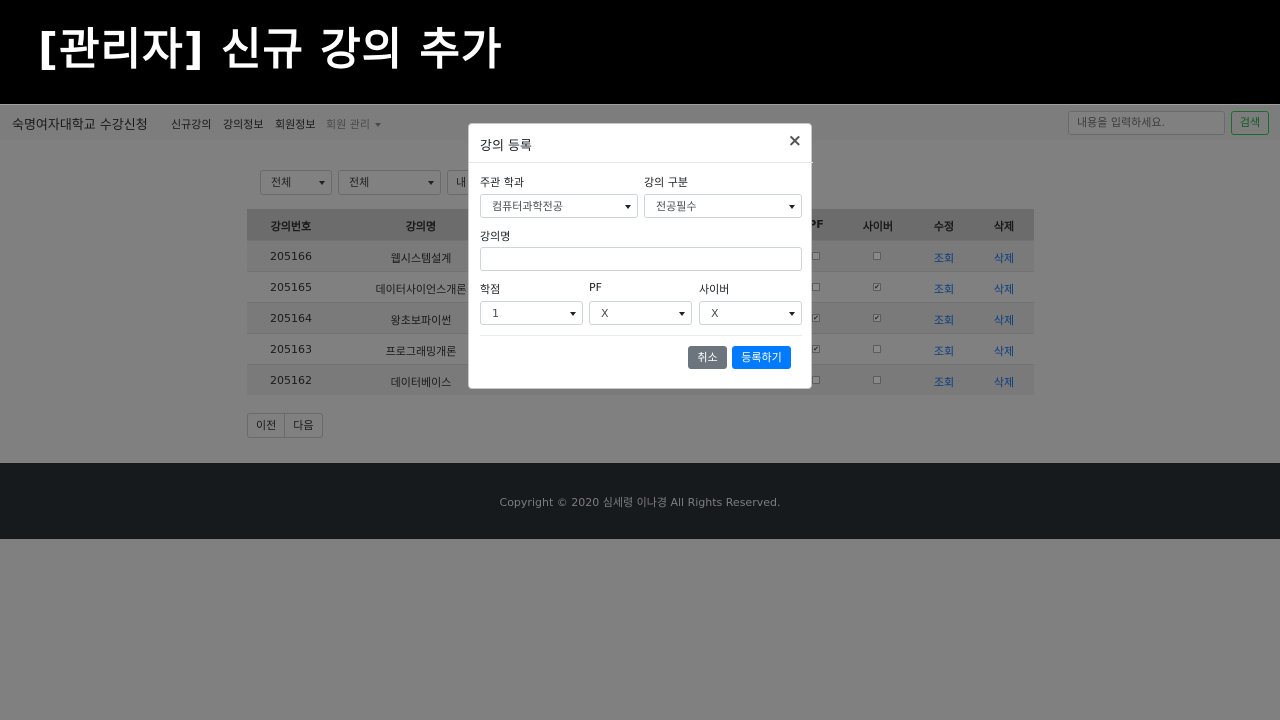 The image size is (1280, 720). I want to click on filter-select-1: 전체, so click(296, 182).